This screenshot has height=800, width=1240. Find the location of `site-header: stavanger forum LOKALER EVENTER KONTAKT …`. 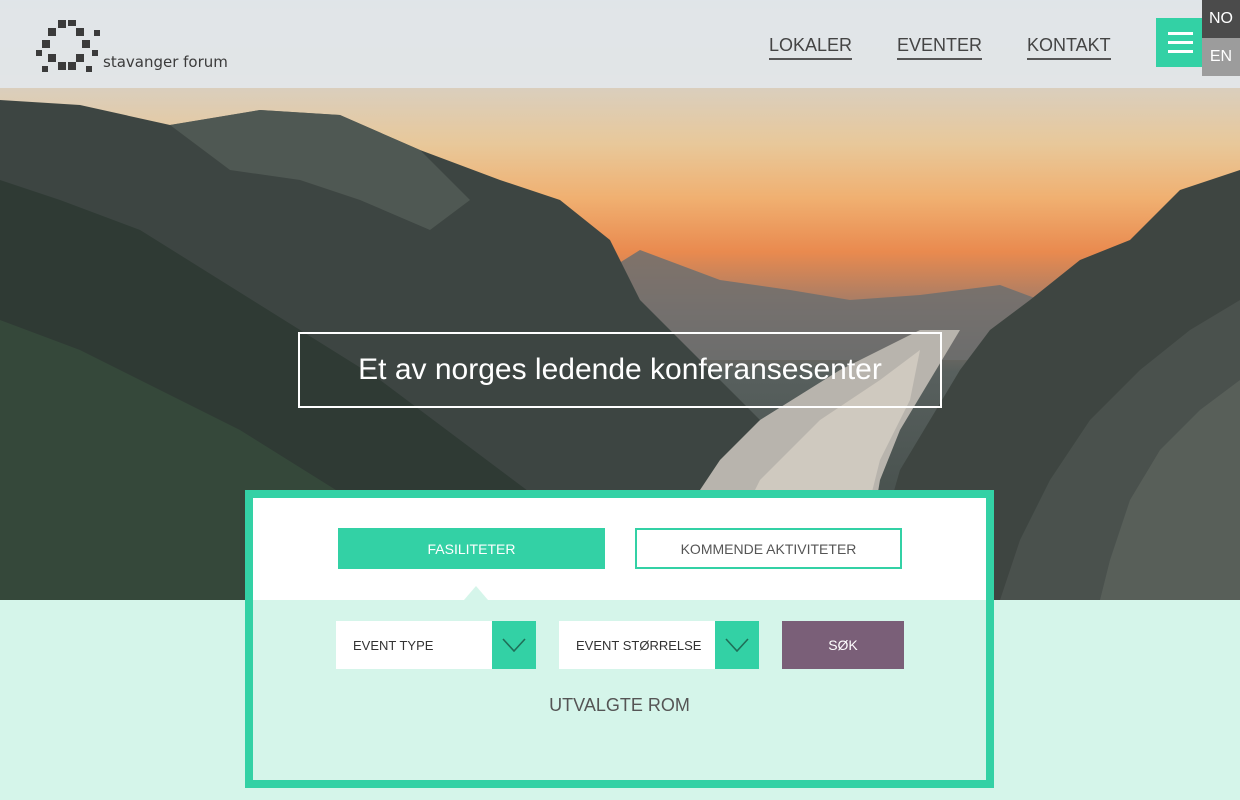

site-header: stavanger forum LOKALER EVENTER KONTAKT … is located at coordinates (620, 44).